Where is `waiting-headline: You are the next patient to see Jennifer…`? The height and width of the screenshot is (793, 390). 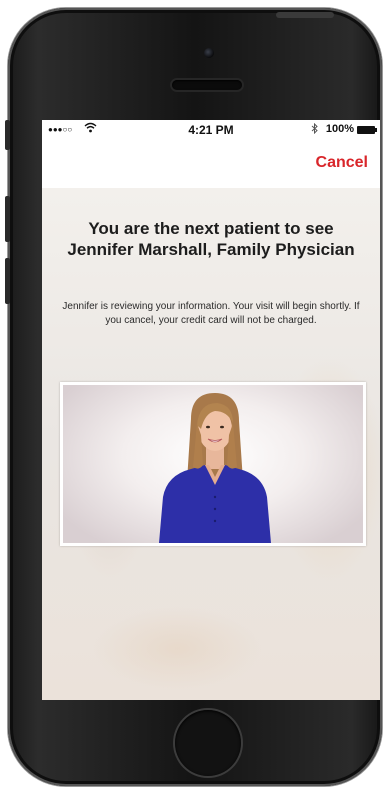
waiting-headline: You are the next patient to see Jennifer… is located at coordinates (211, 239).